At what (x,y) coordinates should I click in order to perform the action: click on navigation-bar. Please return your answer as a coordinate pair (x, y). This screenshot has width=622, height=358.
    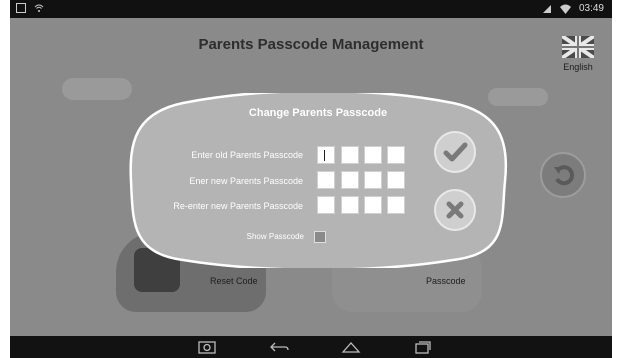
    Looking at the image, I should click on (311, 347).